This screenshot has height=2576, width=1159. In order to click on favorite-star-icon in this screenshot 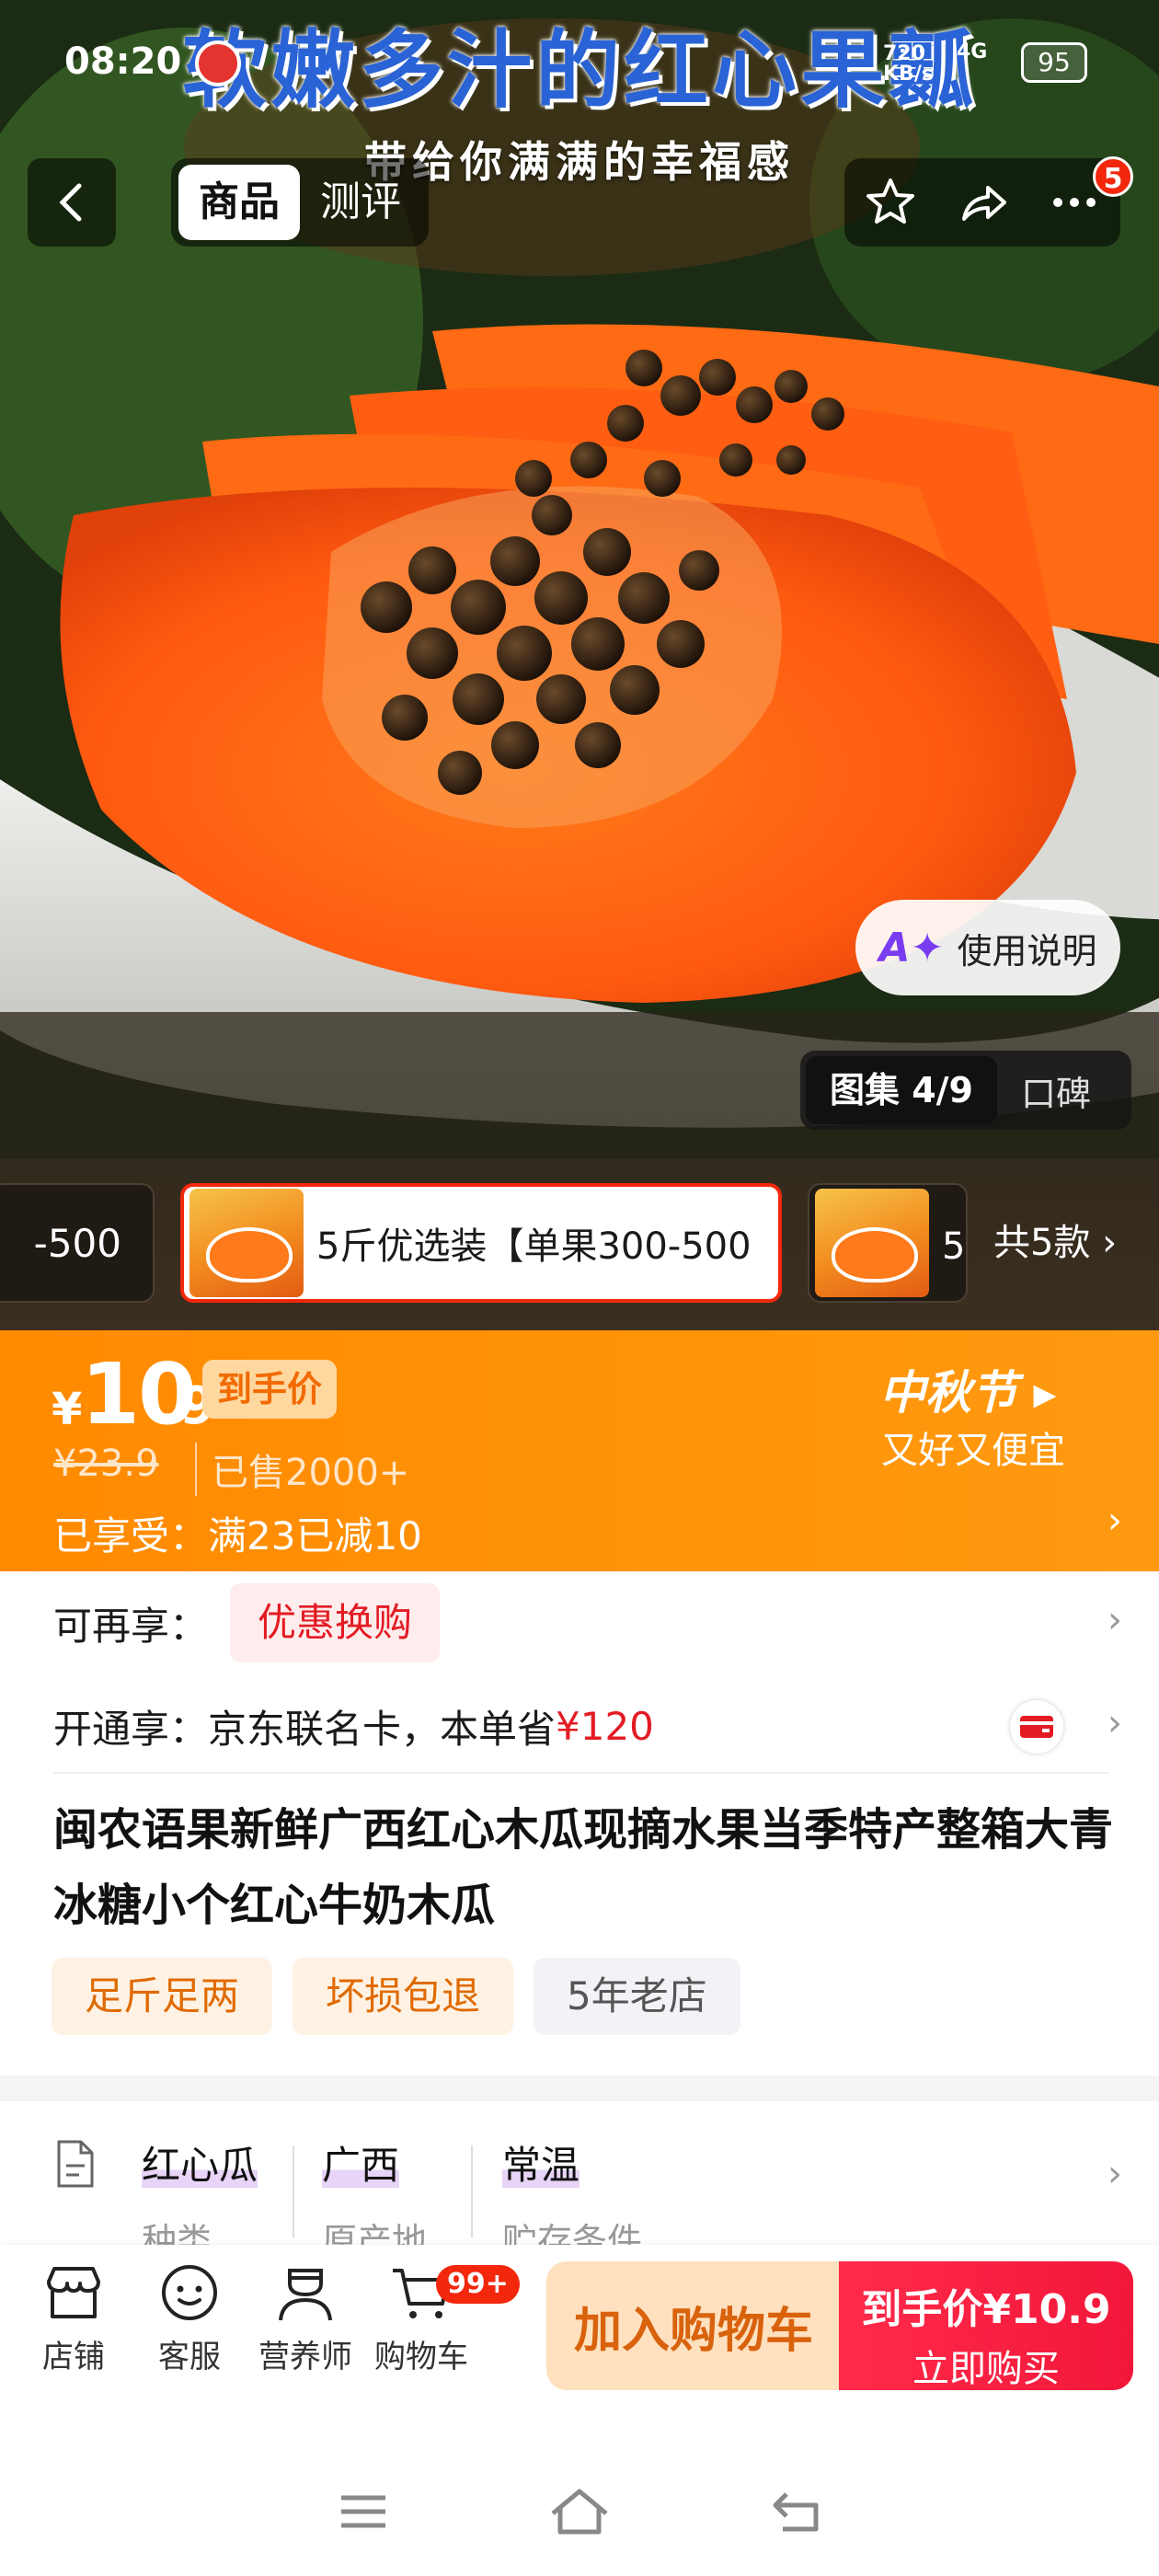, I will do `click(890, 202)`.